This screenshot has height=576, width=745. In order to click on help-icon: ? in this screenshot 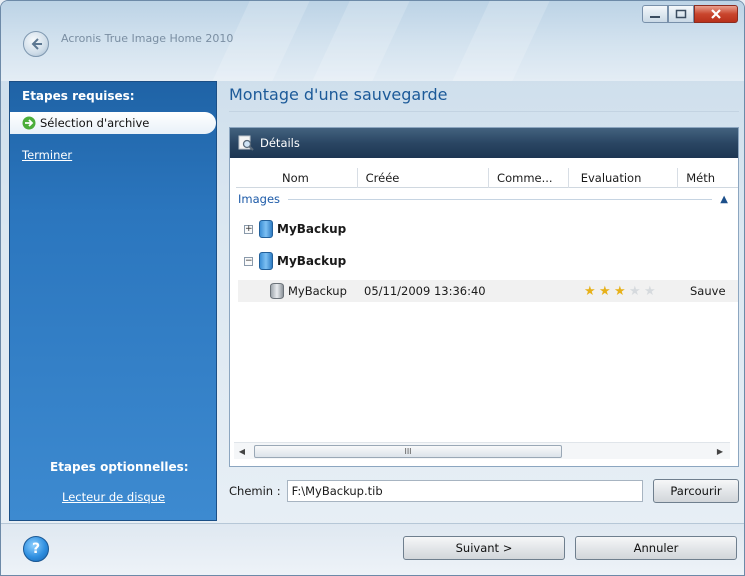, I will do `click(36, 549)`.